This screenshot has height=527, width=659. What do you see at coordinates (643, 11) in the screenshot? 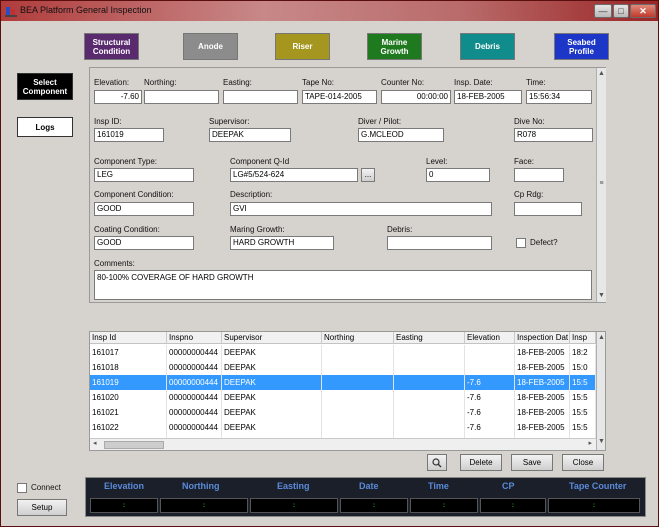
I see `close-window-button: ✕` at bounding box center [643, 11].